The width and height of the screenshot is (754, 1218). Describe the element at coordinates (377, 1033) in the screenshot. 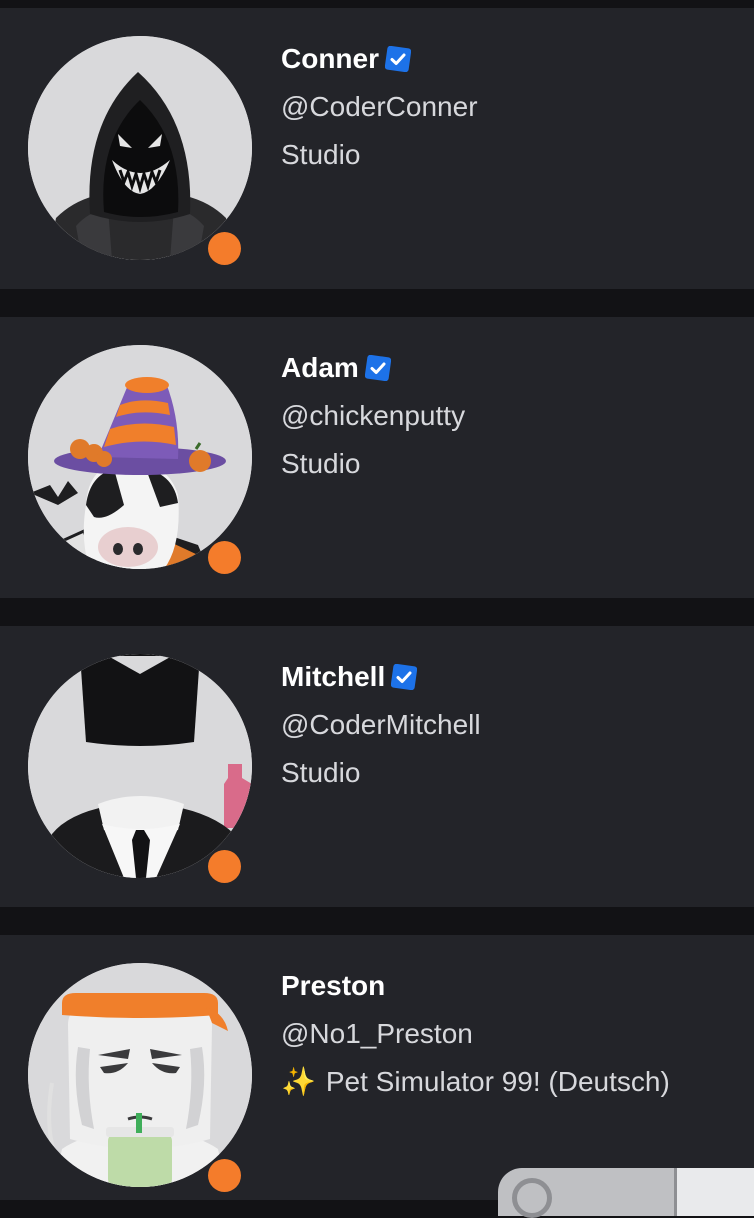

I see `username: @No1_Preston` at that location.